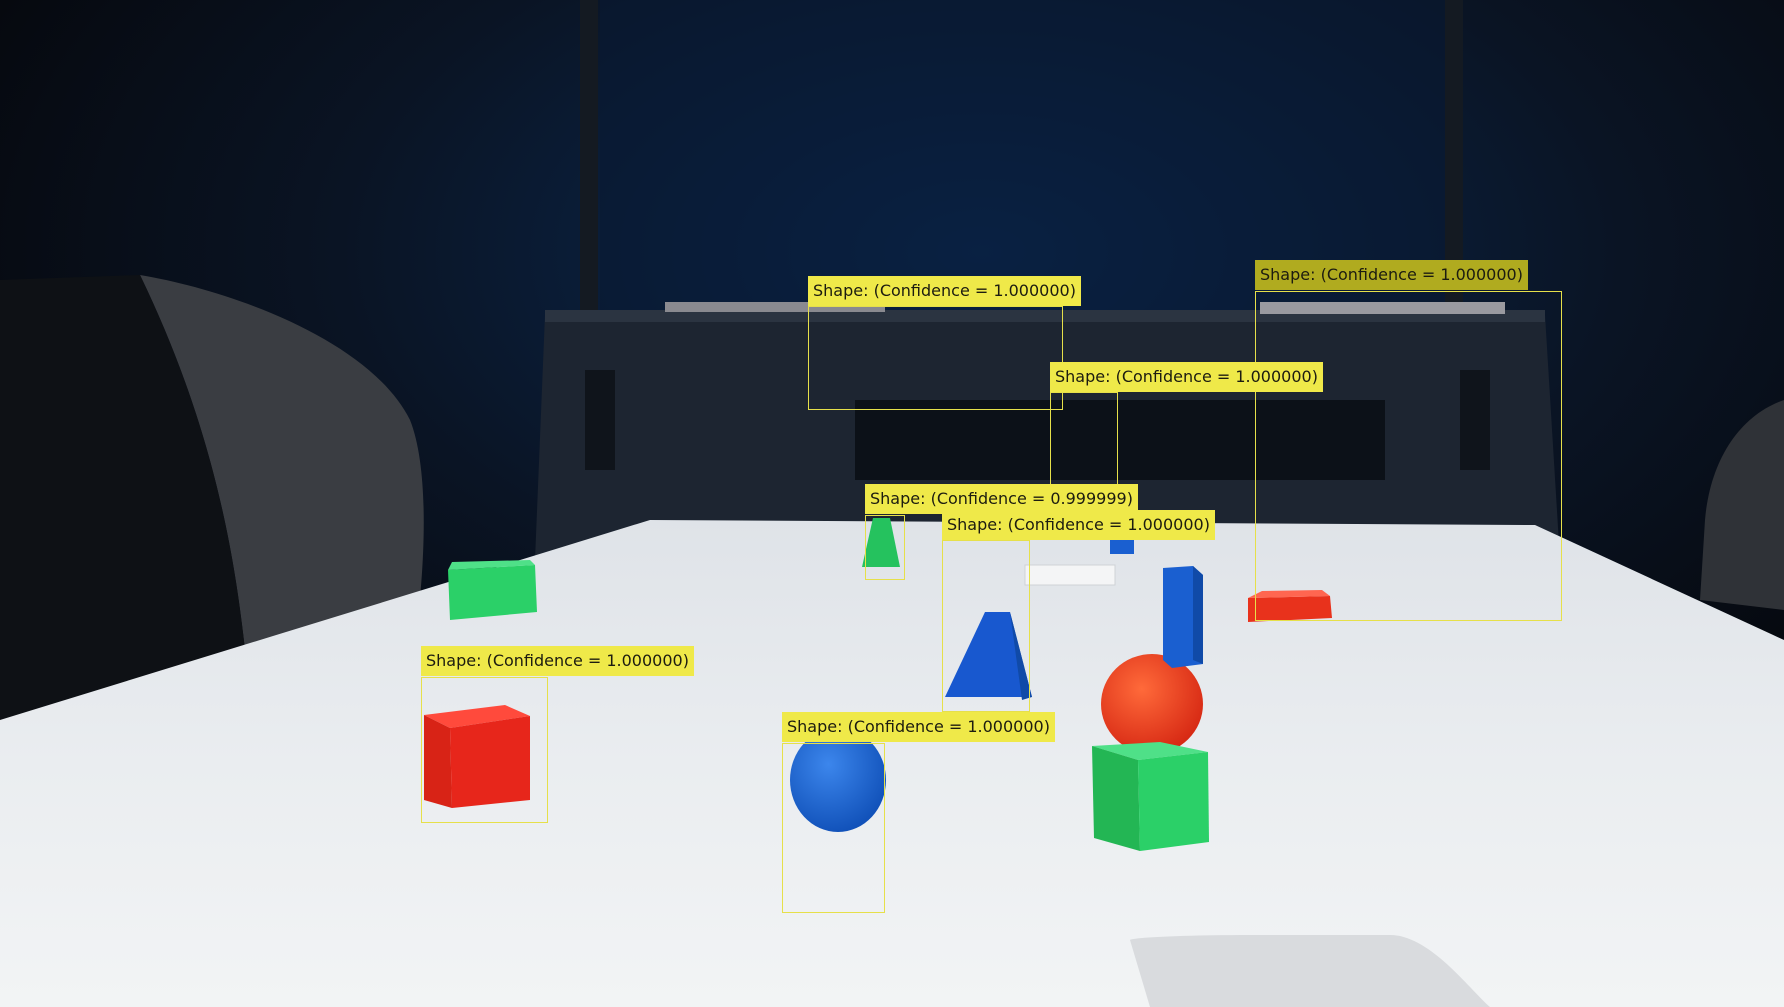  Describe the element at coordinates (1382, 308) in the screenshot. I see `desk-paper-right` at that location.